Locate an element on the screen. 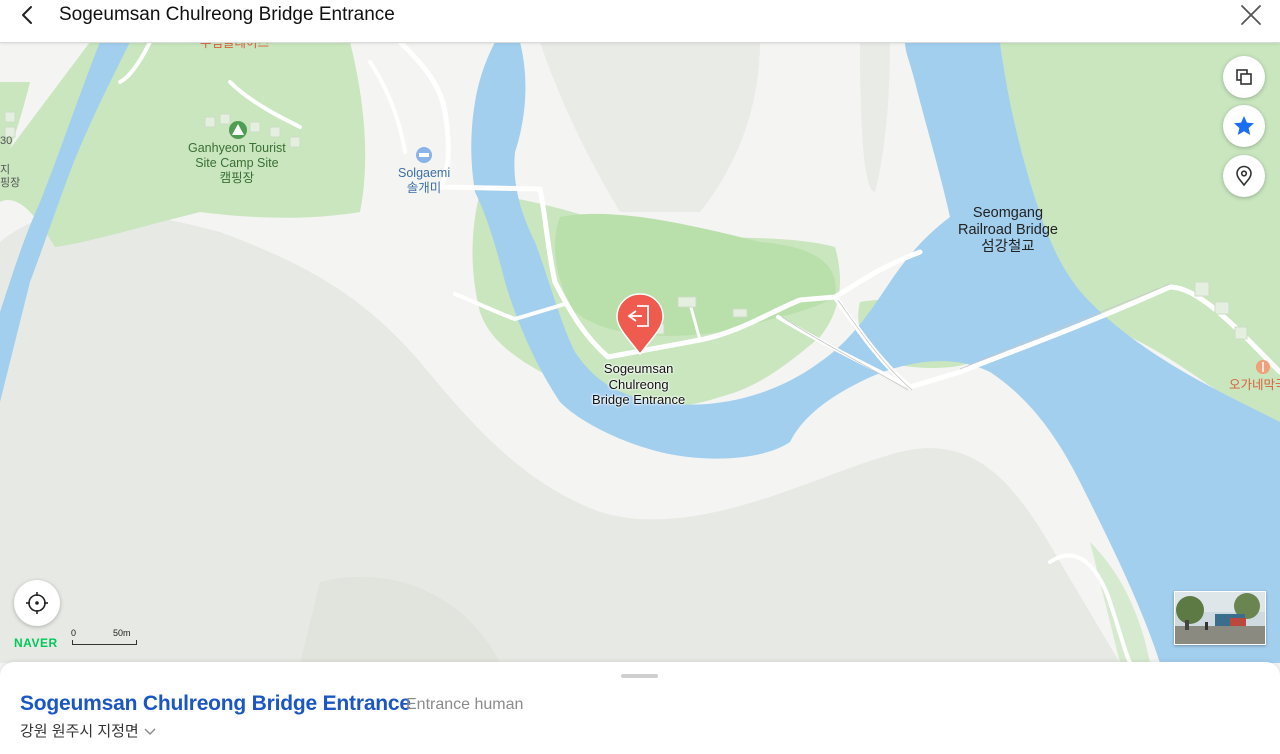  locate-me-button is located at coordinates (37, 603).